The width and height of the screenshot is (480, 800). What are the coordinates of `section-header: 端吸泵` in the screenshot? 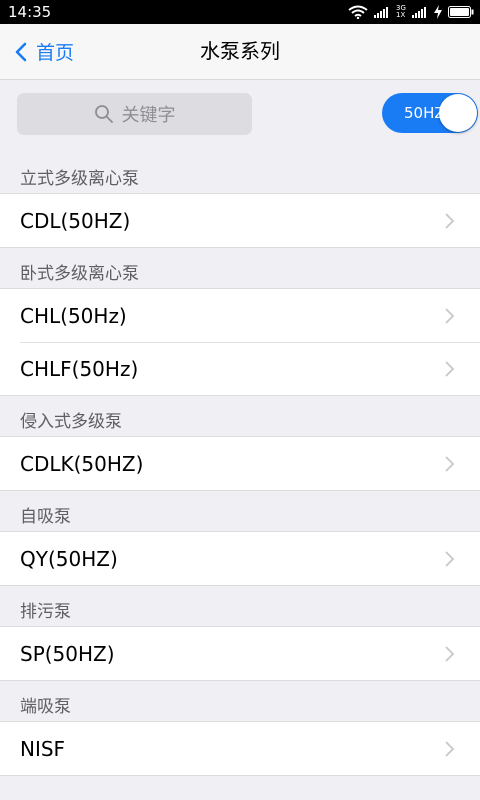 It's located at (45, 707).